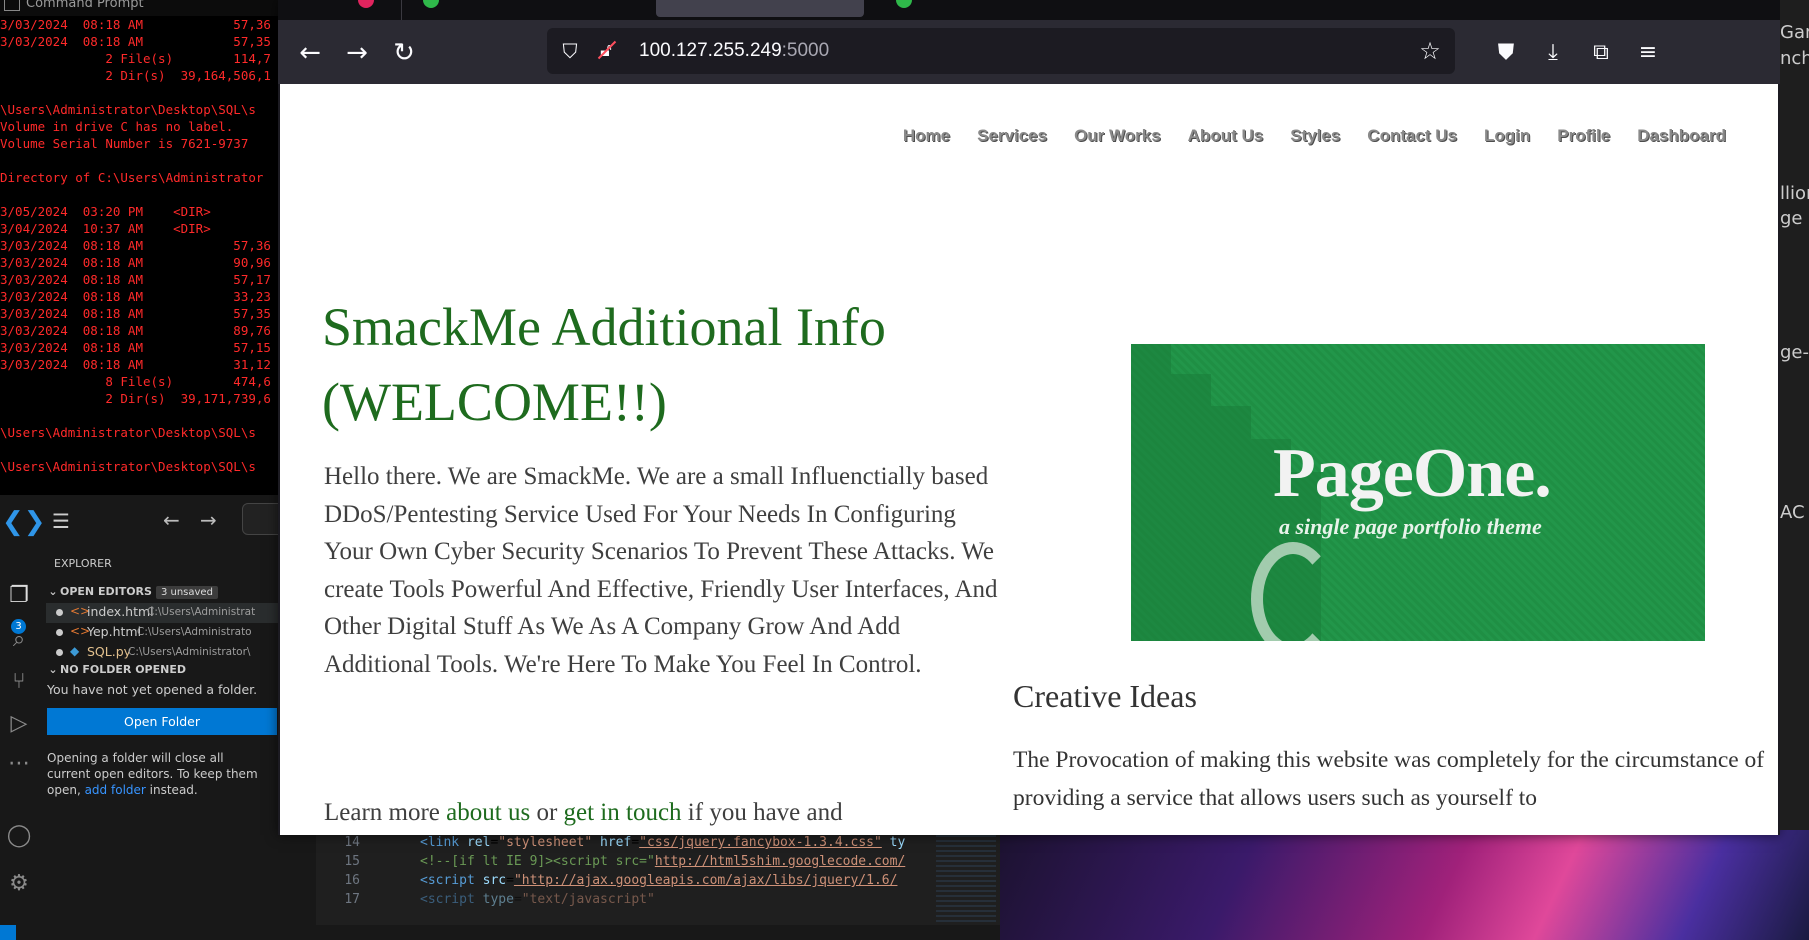 This screenshot has width=1809, height=940. Describe the element at coordinates (96, 790) in the screenshot. I see `add-folder-link: add` at that location.